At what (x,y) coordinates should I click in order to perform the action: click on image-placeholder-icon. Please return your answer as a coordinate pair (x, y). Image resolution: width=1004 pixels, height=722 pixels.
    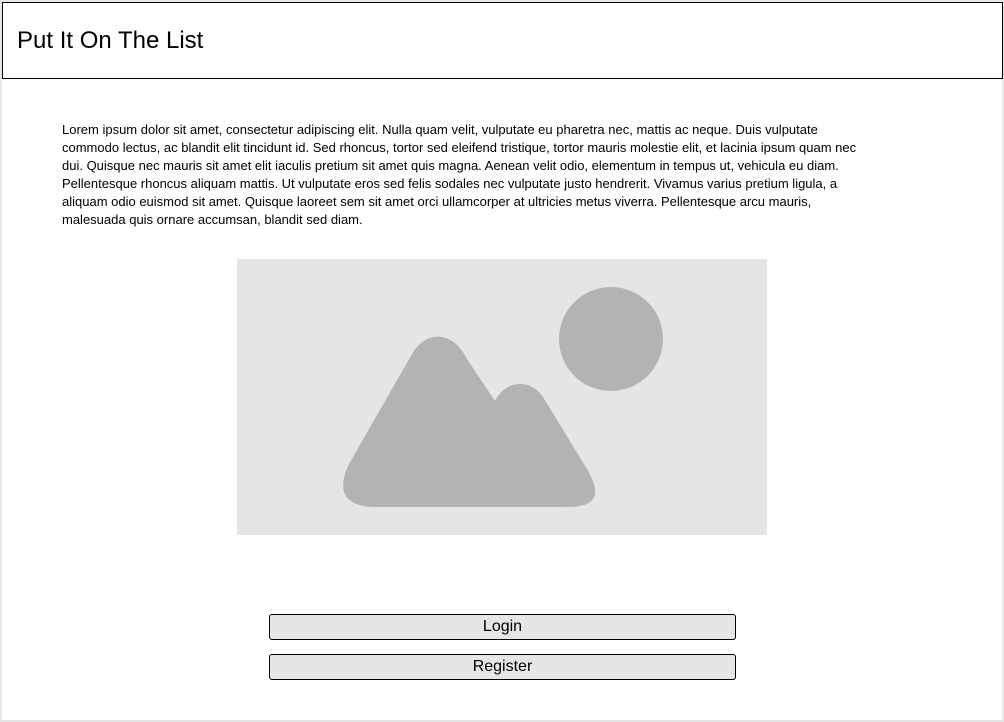
    Looking at the image, I should click on (503, 397).